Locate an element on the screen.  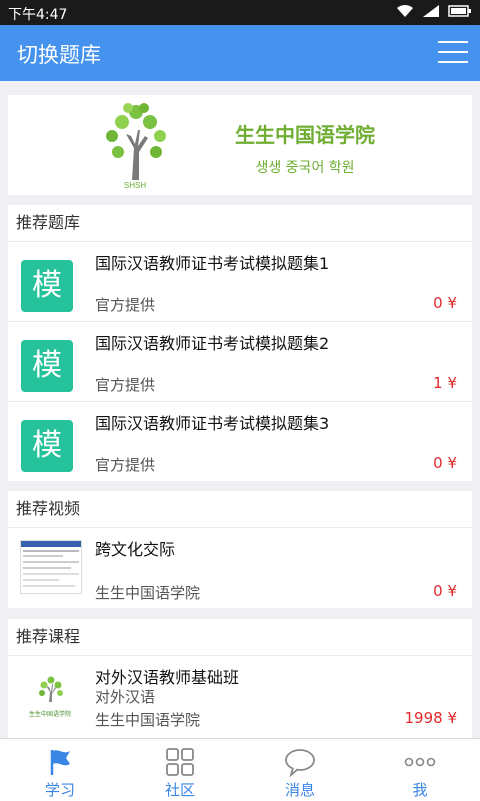
wifi-icon is located at coordinates (405, 10).